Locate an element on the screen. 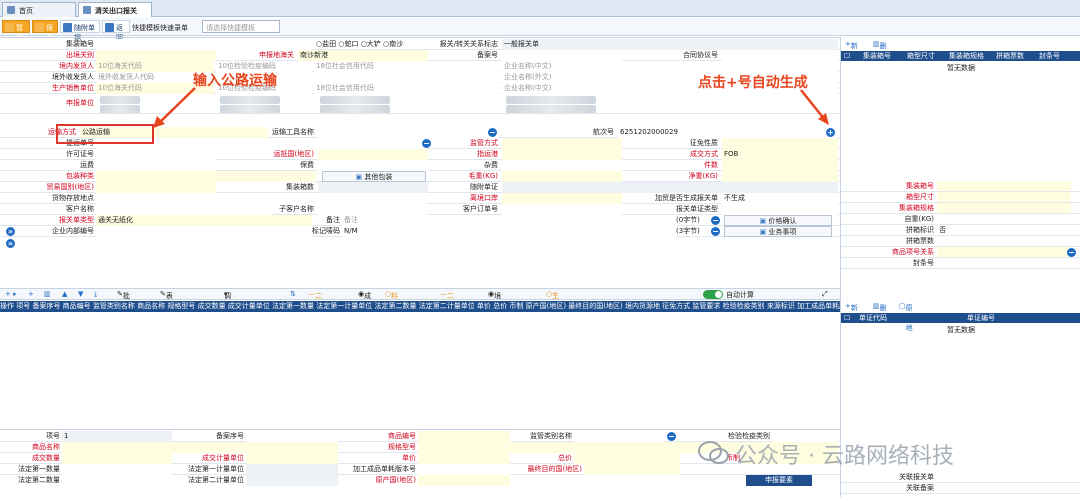  item-no-input: 1 is located at coordinates (117, 436).